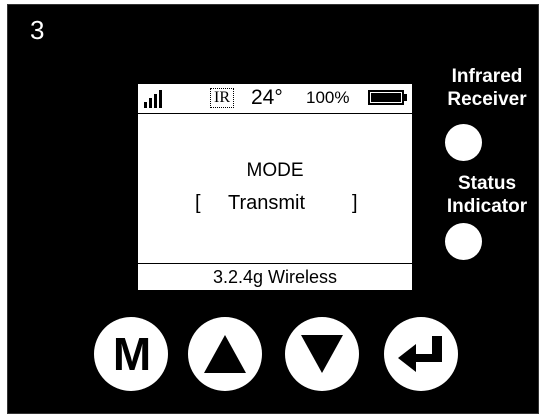 The image size is (544, 417). Describe the element at coordinates (487, 99) in the screenshot. I see `infrared-label-line2: Receiver` at that location.